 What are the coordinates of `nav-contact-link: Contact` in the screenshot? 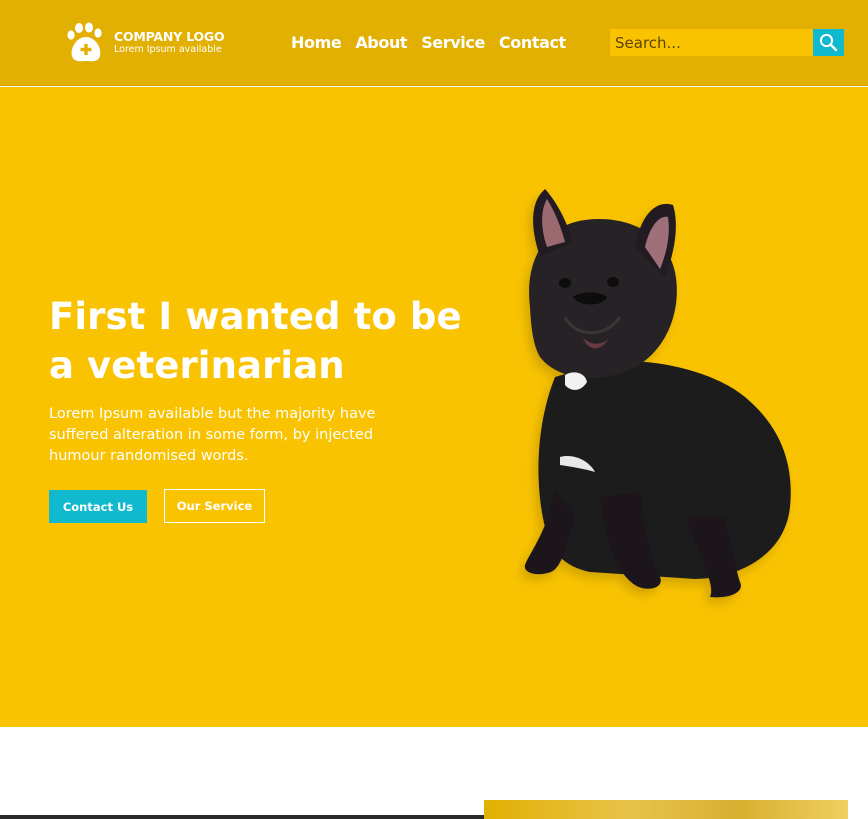 It's located at (532, 42).